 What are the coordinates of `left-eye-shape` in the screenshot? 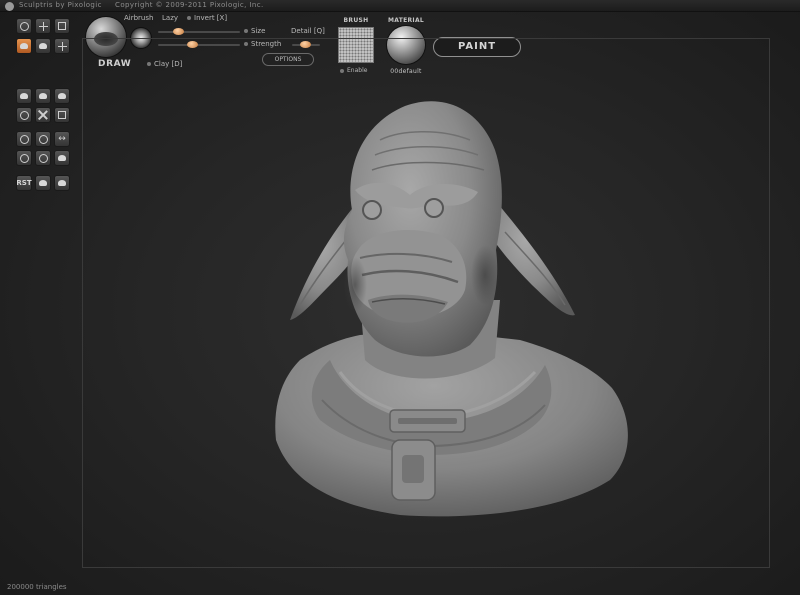 It's located at (372, 210).